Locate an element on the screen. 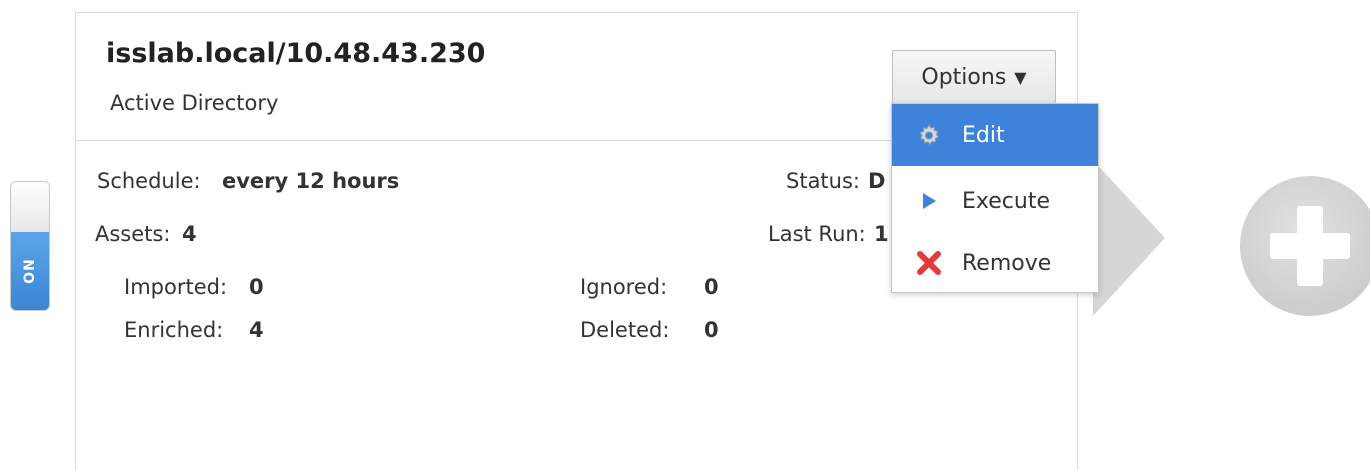 The image size is (1370, 470). menu-item-remove-label: Remove is located at coordinates (1007, 263).